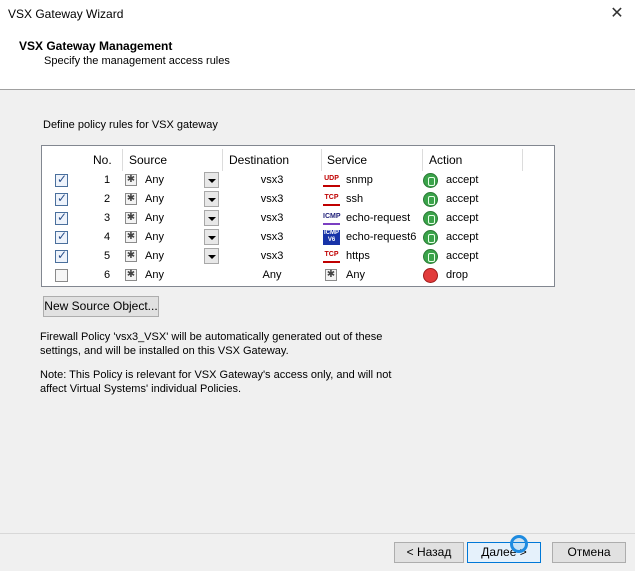  I want to click on title-bar: VSX Gateway Wizard ✕, so click(317, 15).